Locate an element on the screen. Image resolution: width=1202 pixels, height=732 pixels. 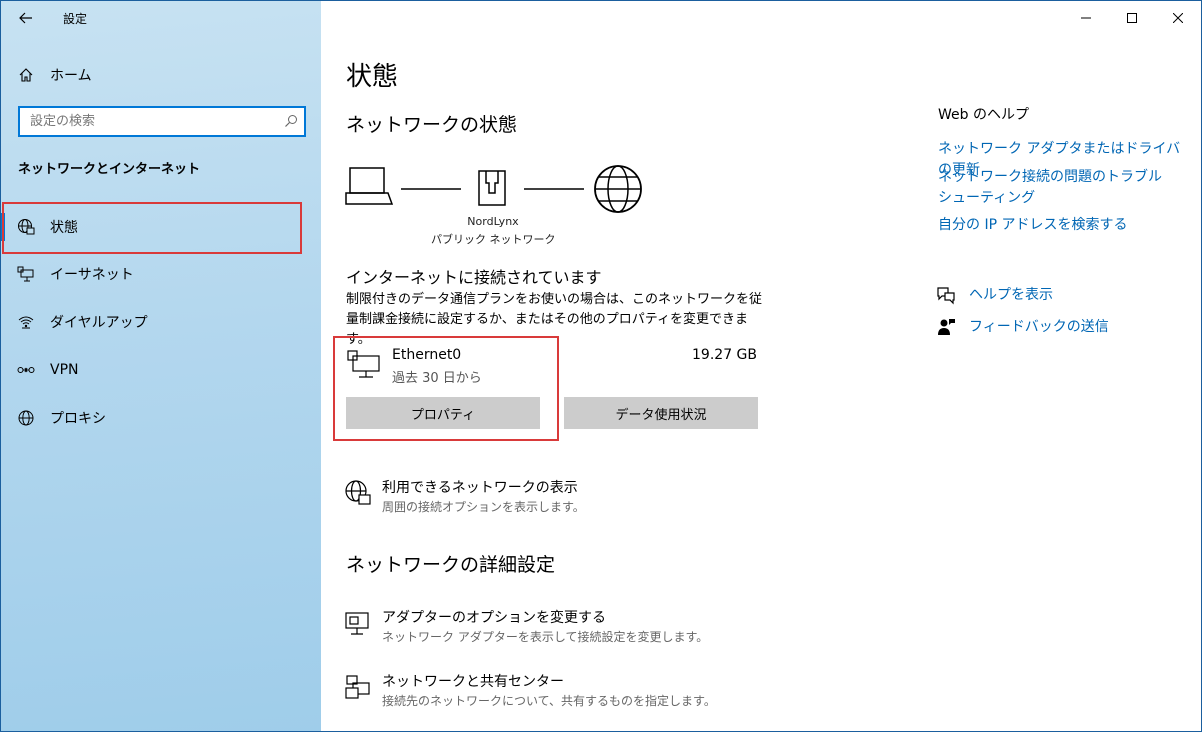
sharing-center-title: ネットワークと共有センター is located at coordinates (473, 682).